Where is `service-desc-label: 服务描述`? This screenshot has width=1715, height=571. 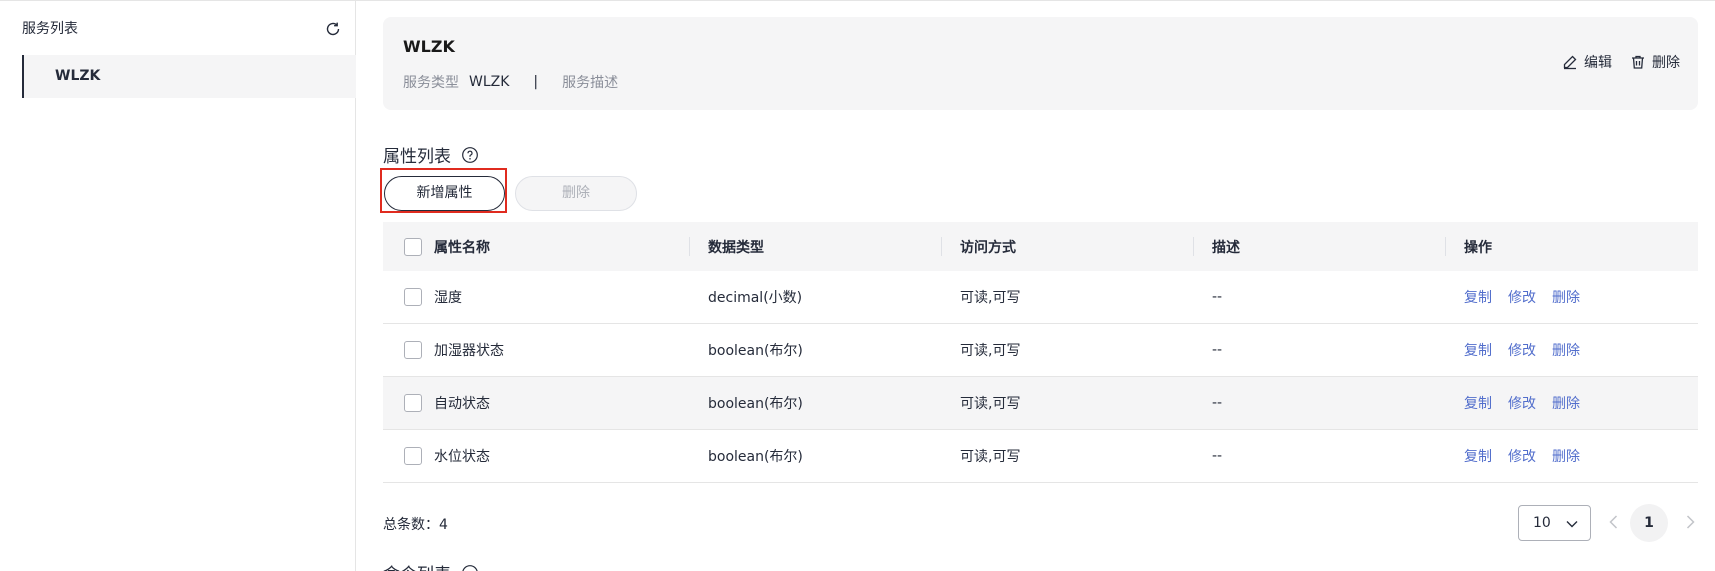
service-desc-label: 服务描述 is located at coordinates (590, 83).